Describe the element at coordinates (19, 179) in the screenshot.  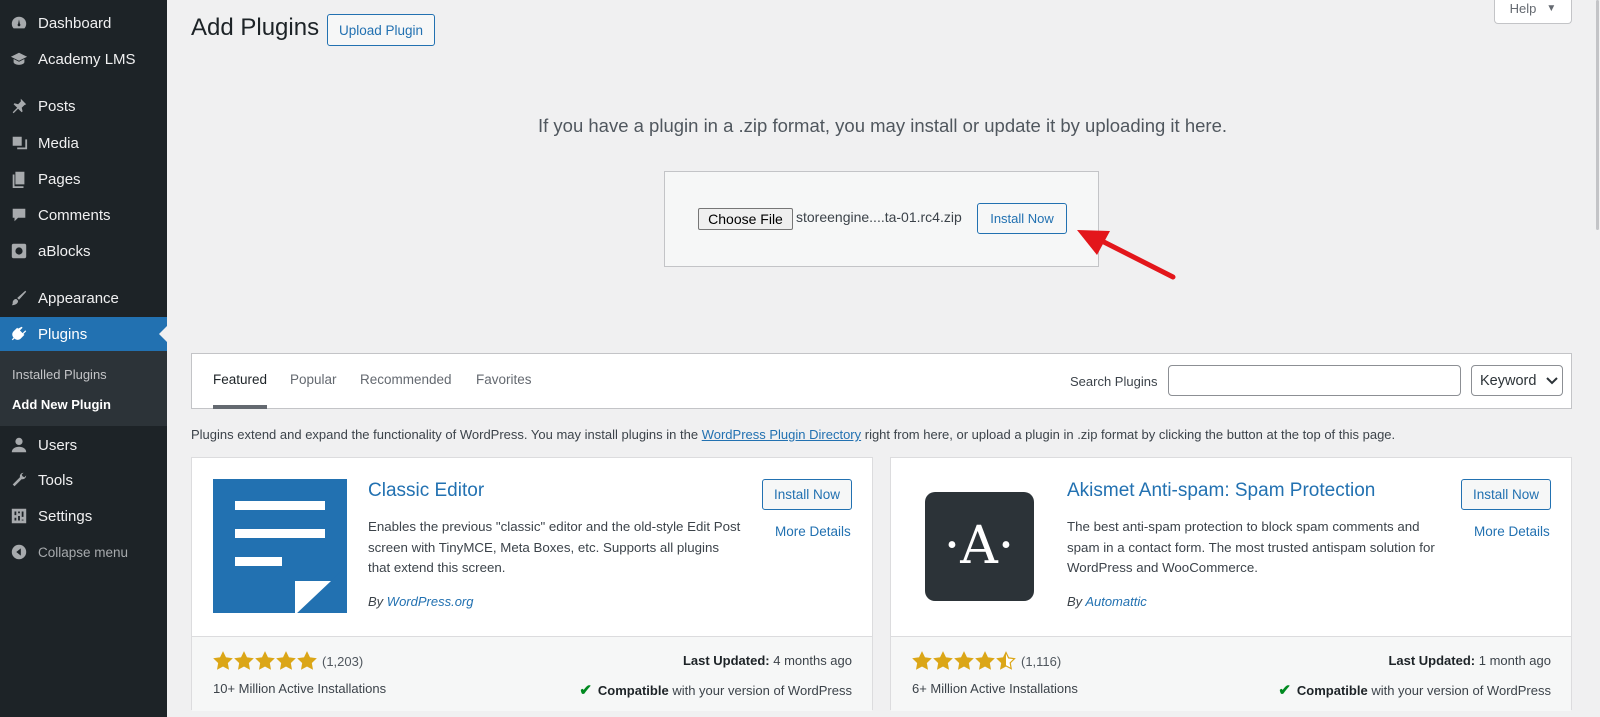
I see `pages-icon` at that location.